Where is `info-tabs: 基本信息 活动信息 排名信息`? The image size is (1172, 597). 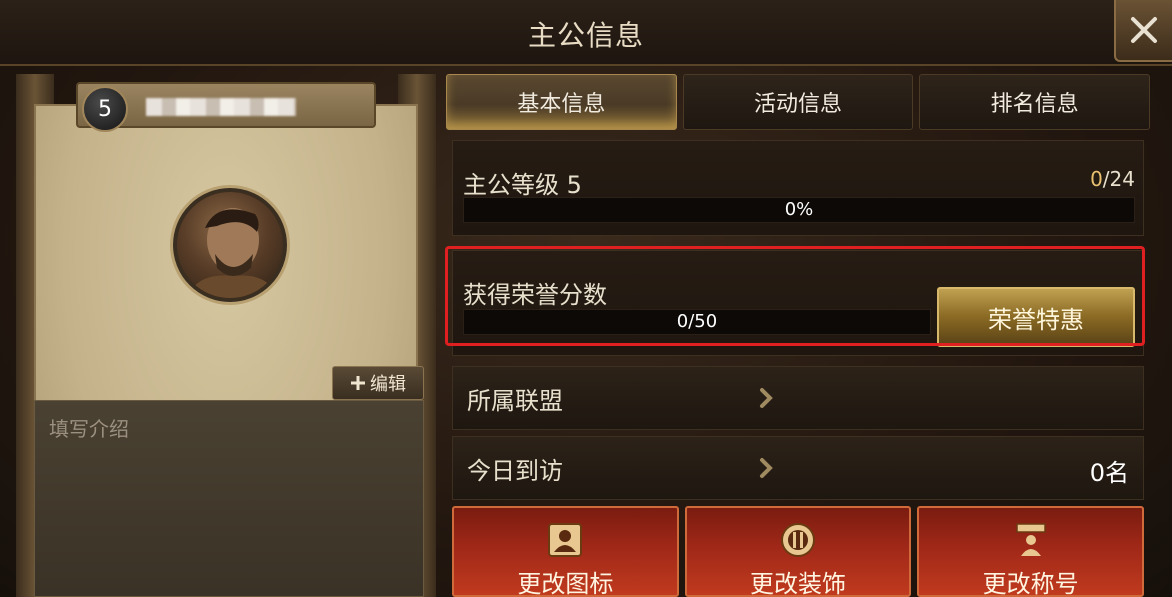
info-tabs: 基本信息 活动信息 排名信息 is located at coordinates (798, 102).